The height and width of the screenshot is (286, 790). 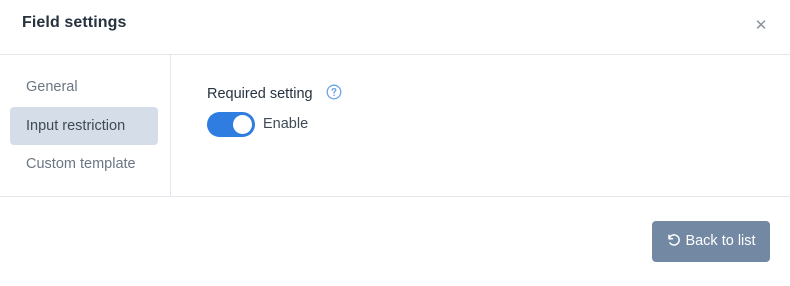 I want to click on close-icon: ✕, so click(x=761, y=26).